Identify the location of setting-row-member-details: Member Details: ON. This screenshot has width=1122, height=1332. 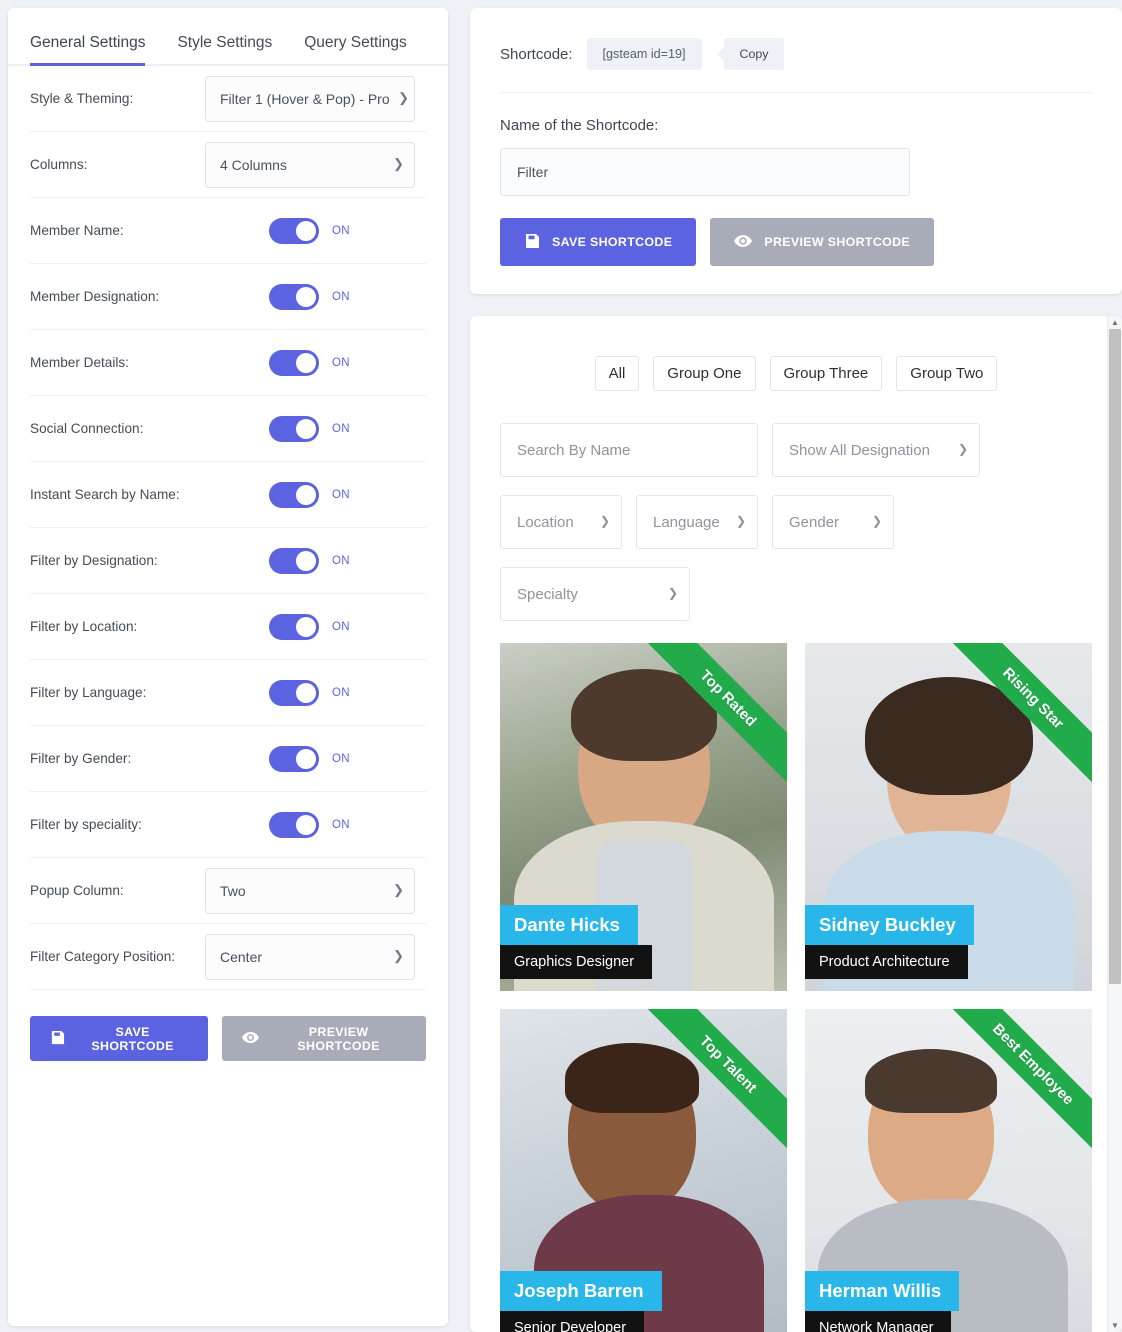
(228, 363).